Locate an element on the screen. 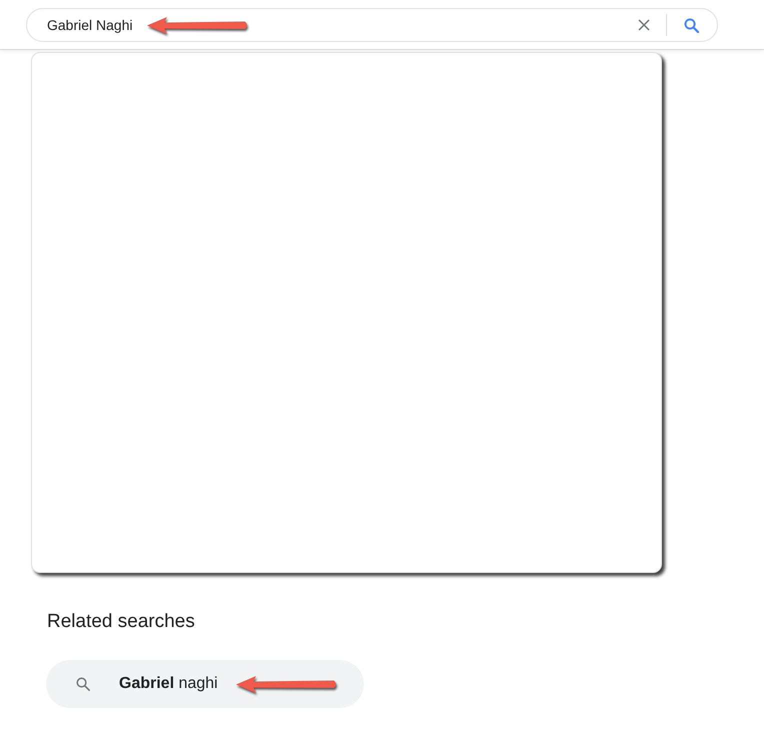 Image resolution: width=764 pixels, height=740 pixels. section-heading: Related searches is located at coordinates (121, 622).